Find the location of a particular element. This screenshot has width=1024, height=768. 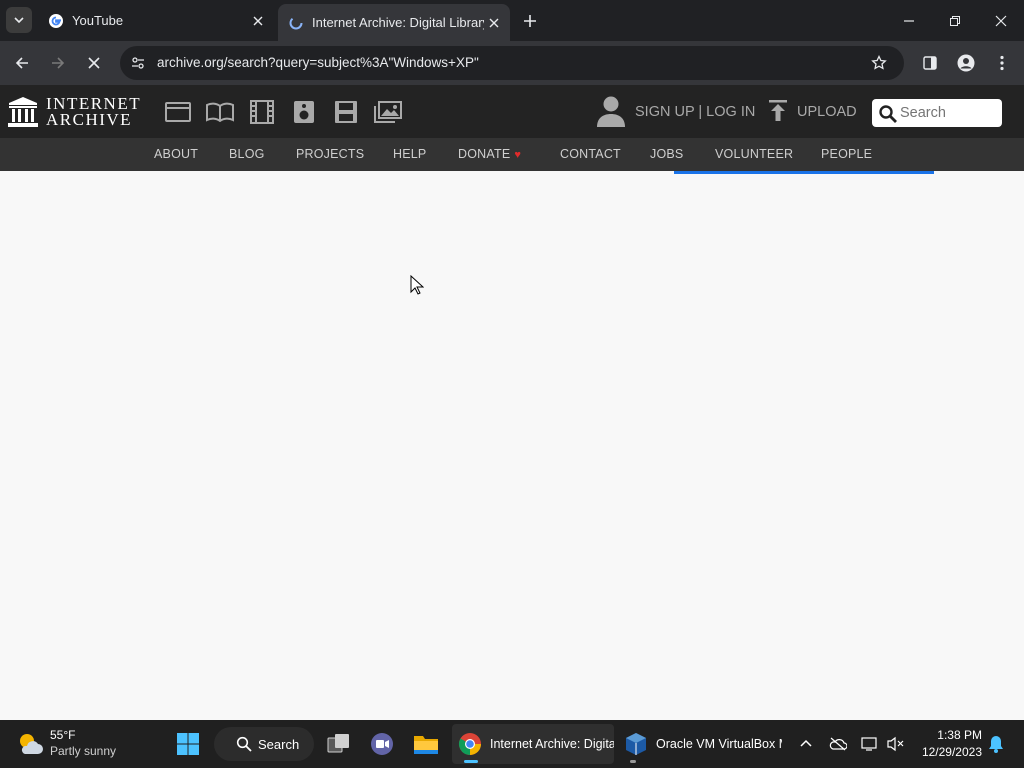

nav-volunteer: VOLUNTEER is located at coordinates (754, 154).